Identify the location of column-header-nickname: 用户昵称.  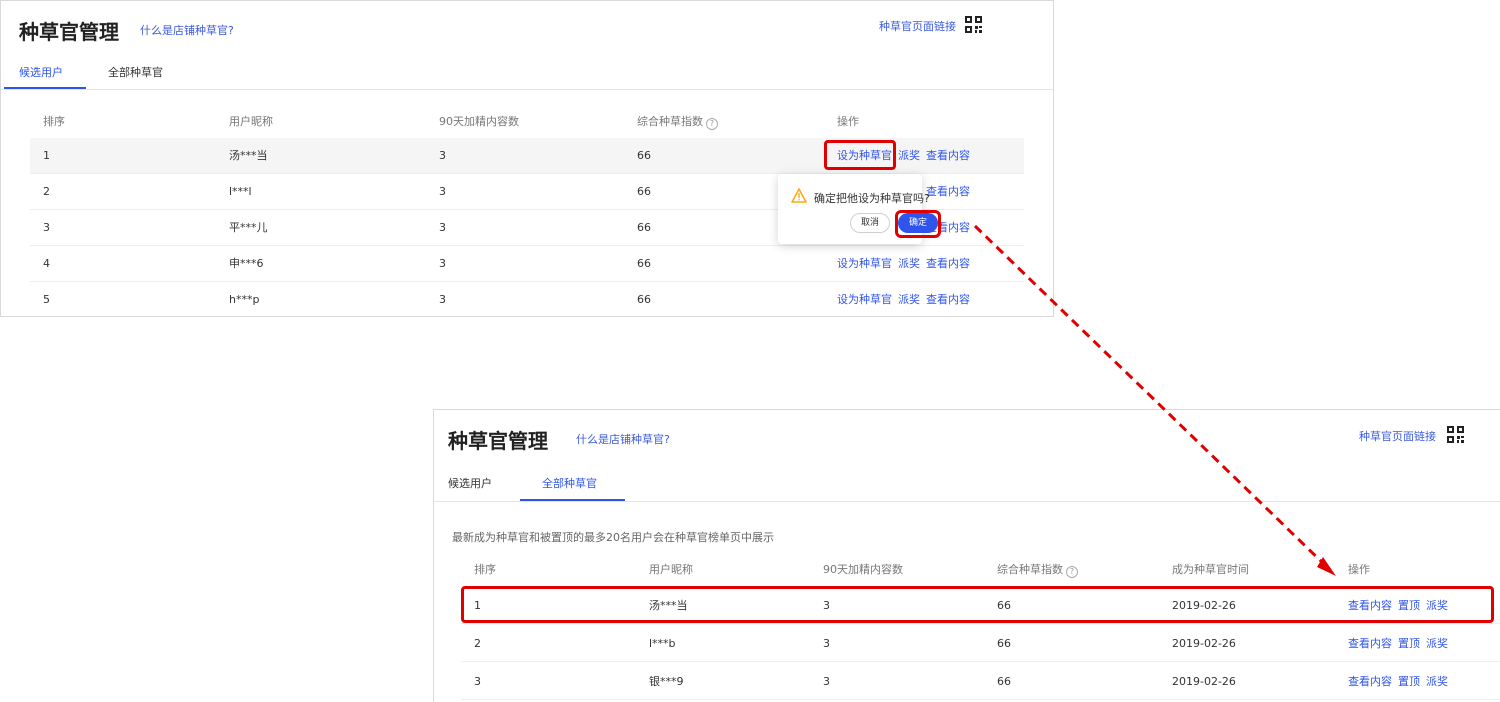
(671, 569).